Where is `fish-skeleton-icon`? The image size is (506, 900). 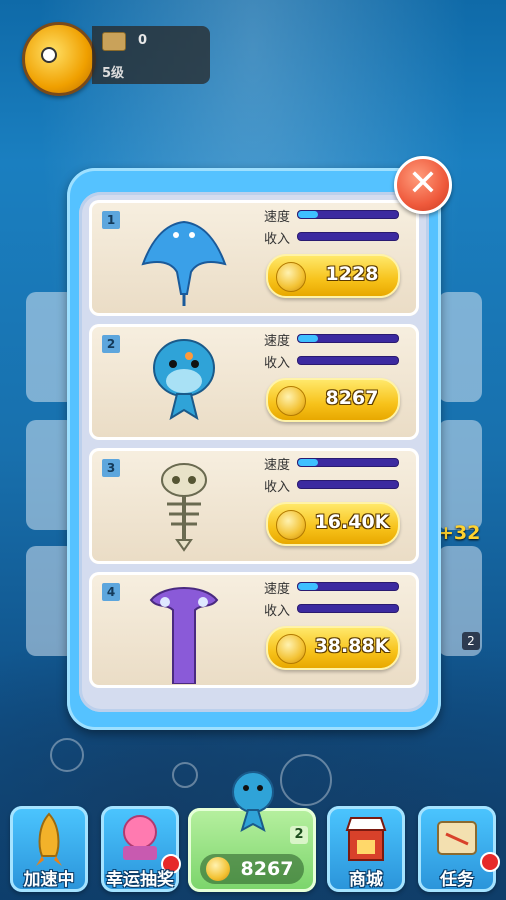 fish-skeleton-icon is located at coordinates (184, 507).